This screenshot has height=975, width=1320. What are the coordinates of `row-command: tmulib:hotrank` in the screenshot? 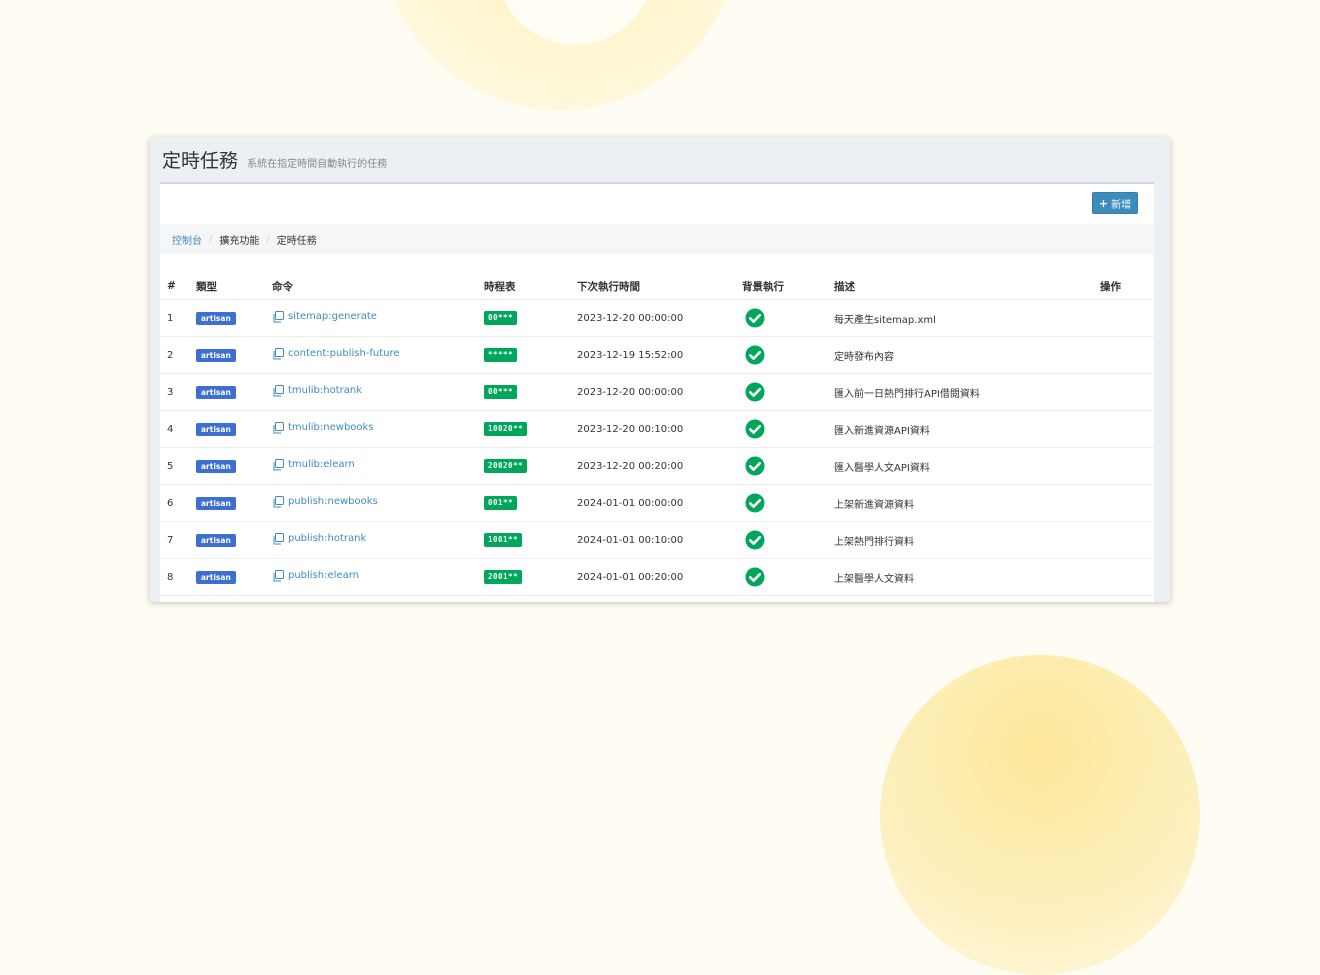 It's located at (378, 392).